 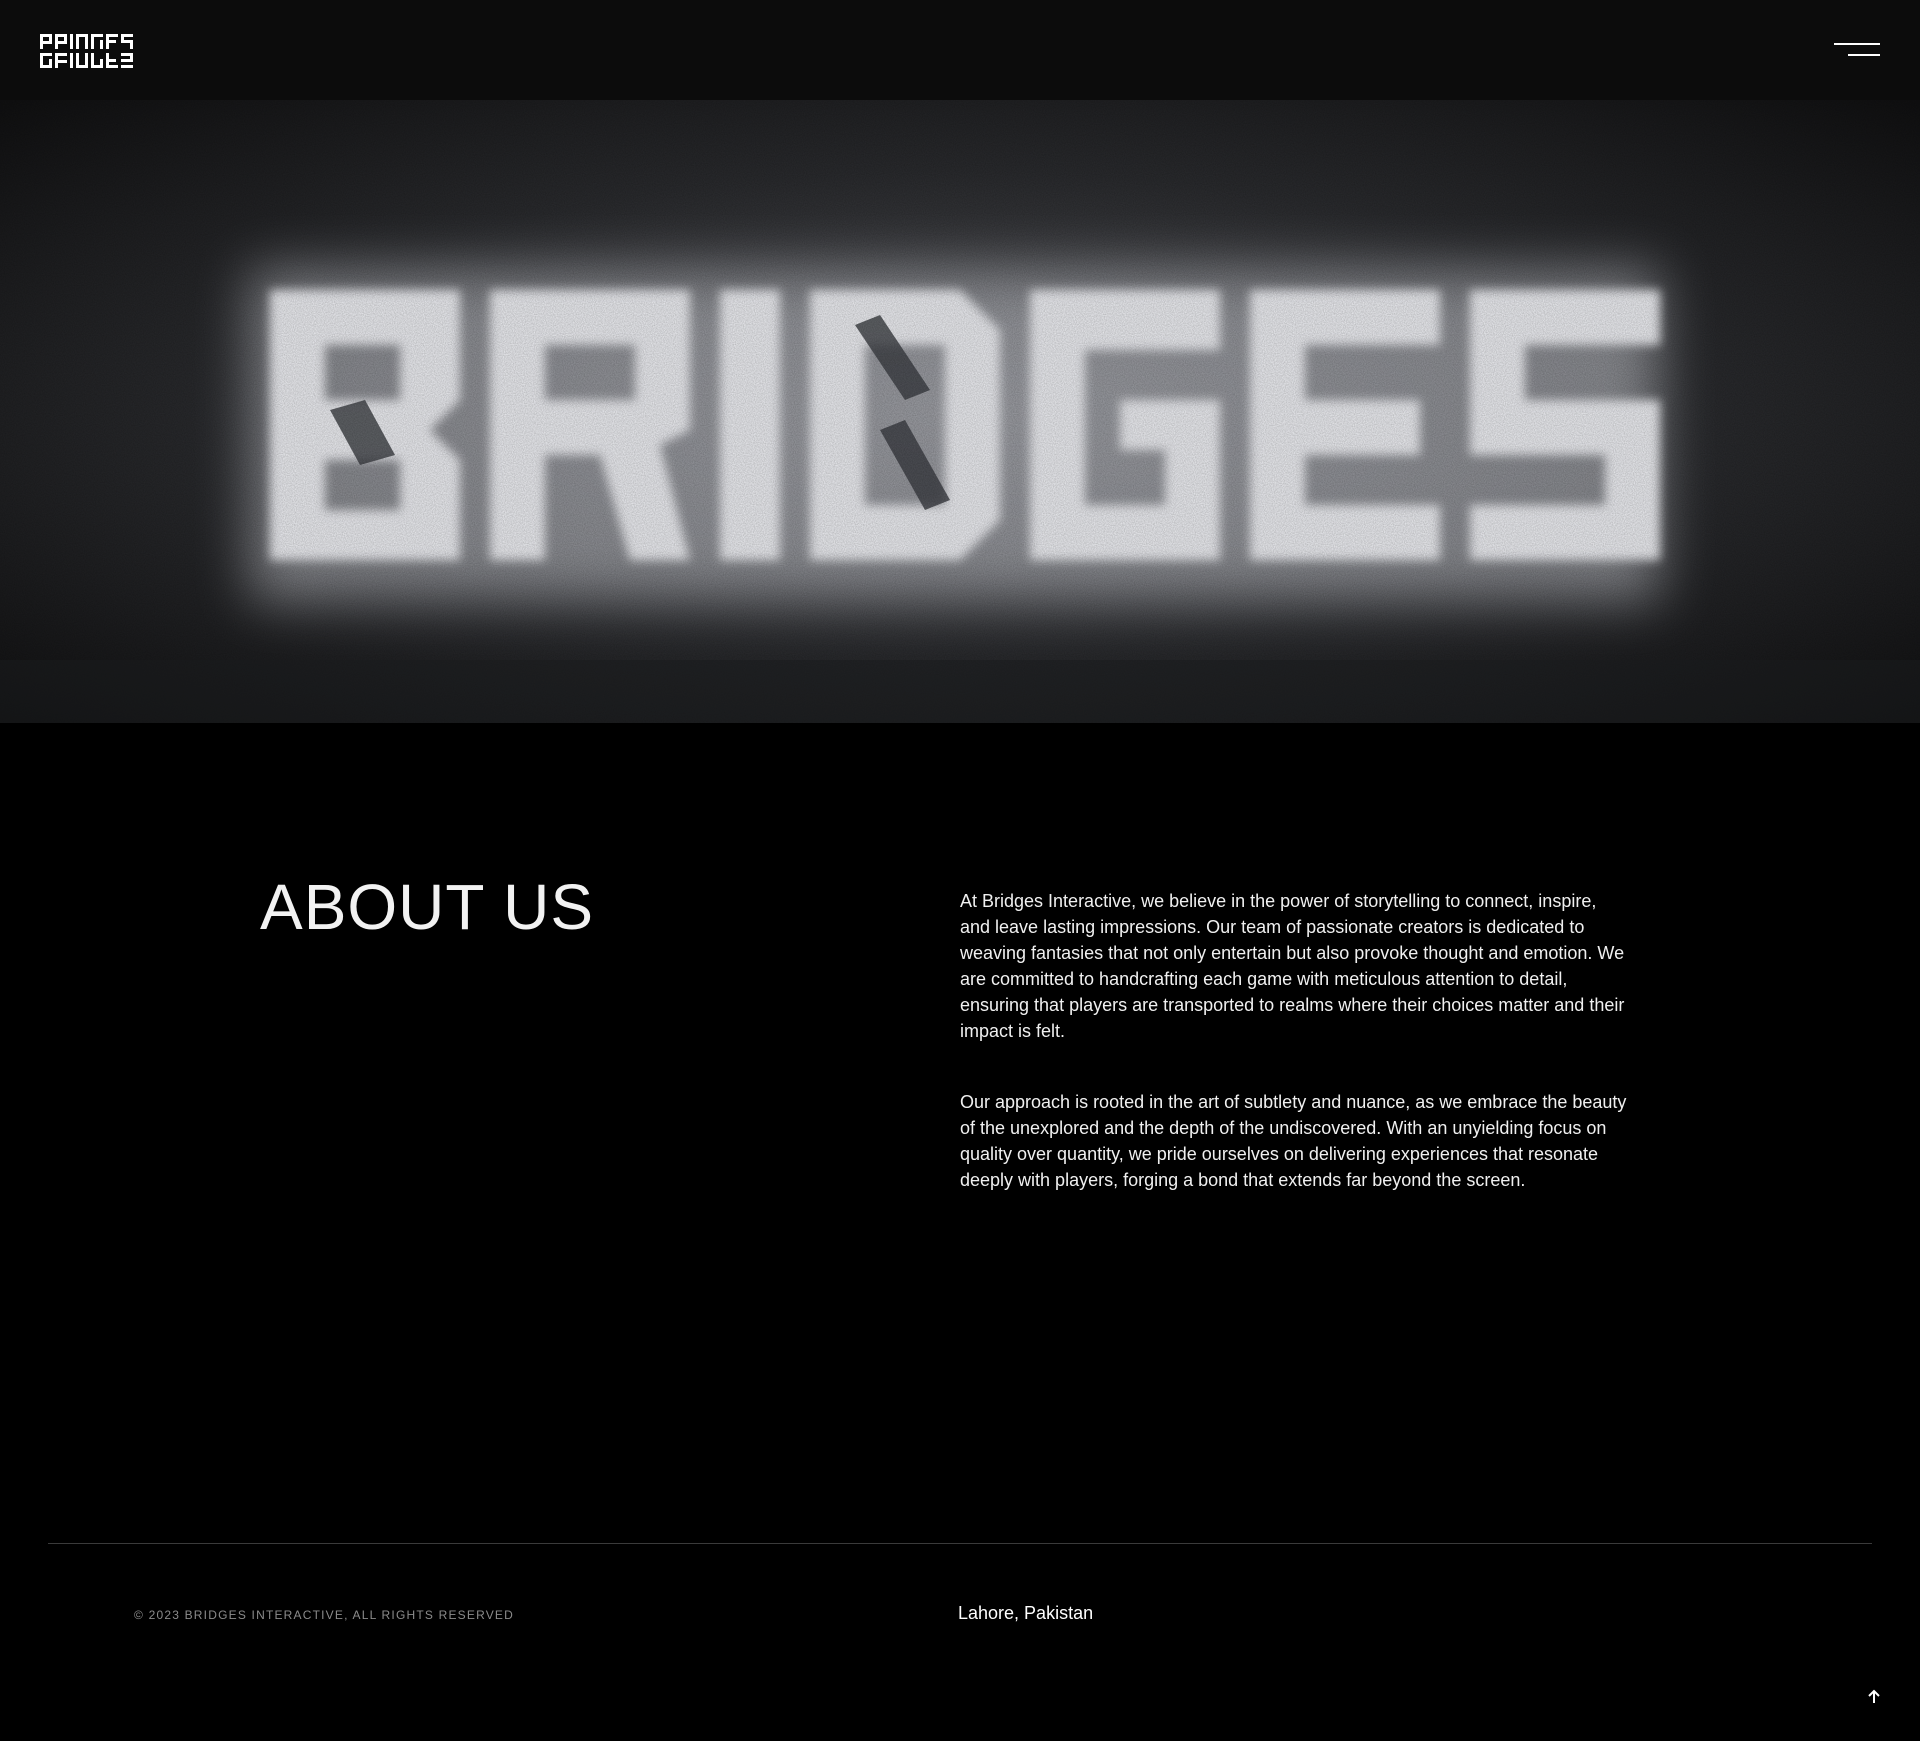 What do you see at coordinates (1856, 50) in the screenshot?
I see `hamburger-menu-icon` at bounding box center [1856, 50].